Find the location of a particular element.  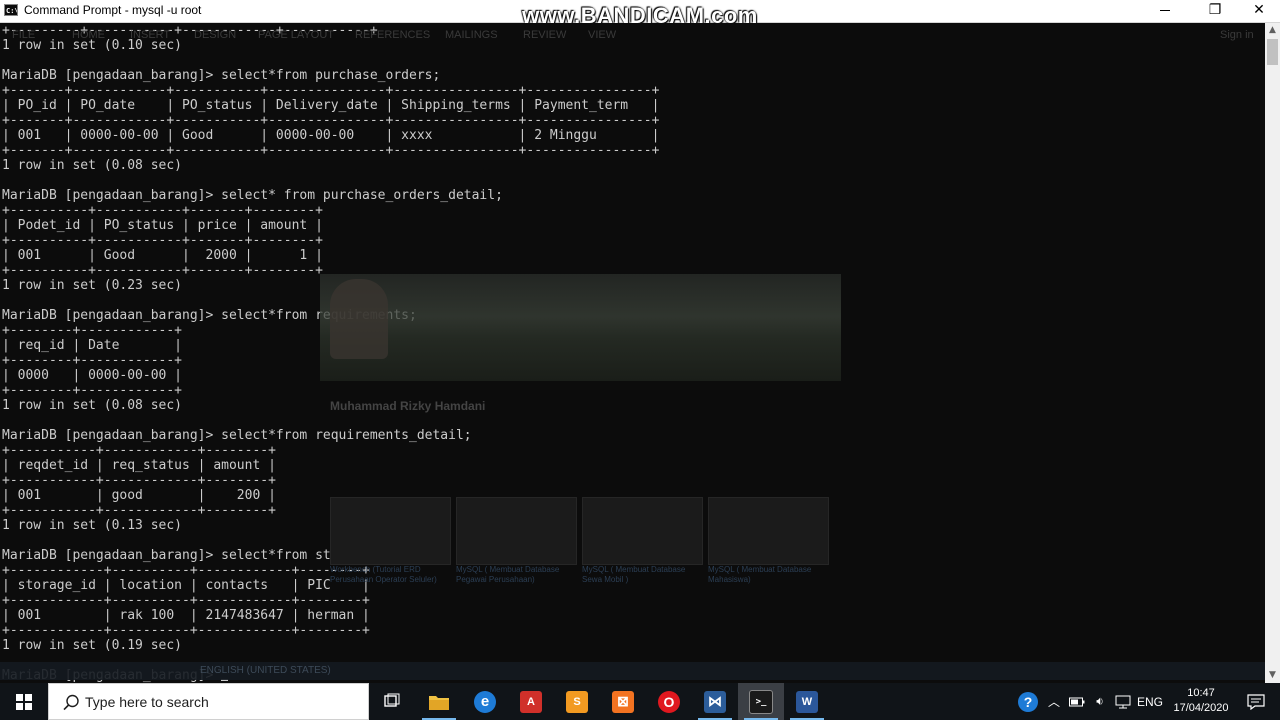

scroll-down-arrow-icon: ▼ is located at coordinates (1272, 675).